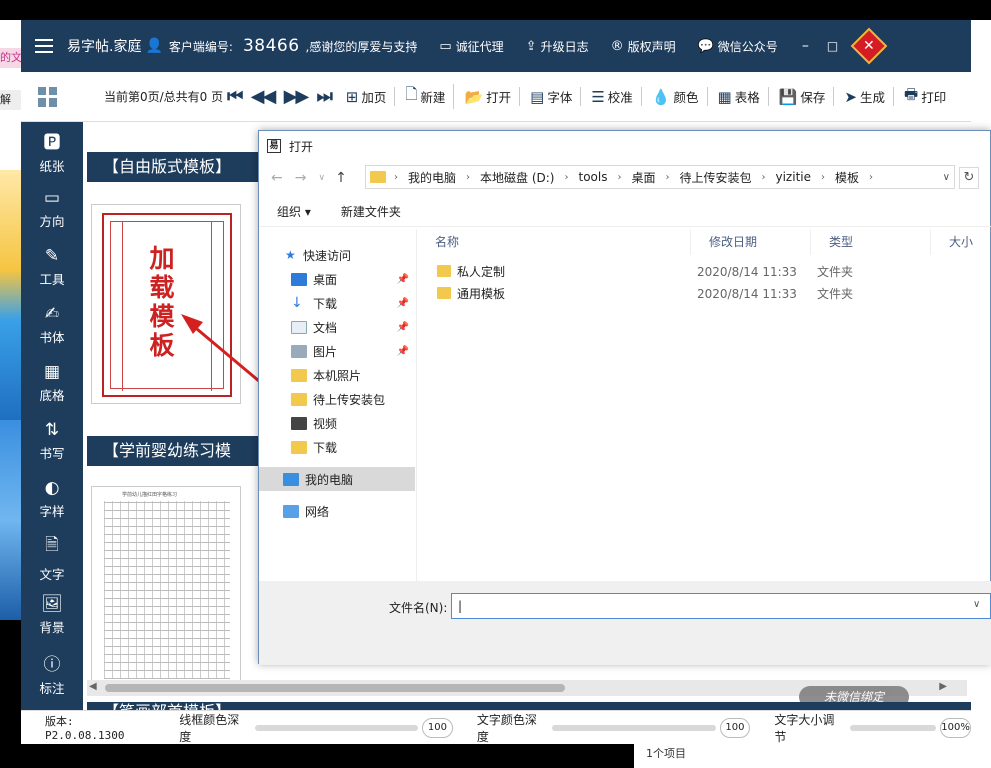 This screenshot has height=768, width=991. I want to click on scrollbar-thumb, so click(335, 688).